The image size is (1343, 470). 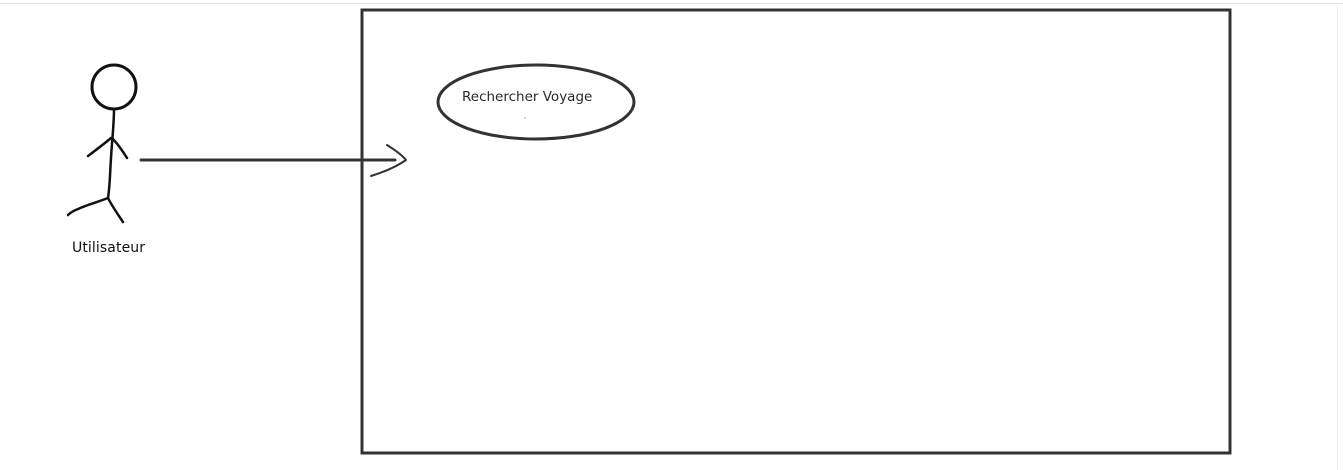 What do you see at coordinates (273, 160) in the screenshot?
I see `association-arrow` at bounding box center [273, 160].